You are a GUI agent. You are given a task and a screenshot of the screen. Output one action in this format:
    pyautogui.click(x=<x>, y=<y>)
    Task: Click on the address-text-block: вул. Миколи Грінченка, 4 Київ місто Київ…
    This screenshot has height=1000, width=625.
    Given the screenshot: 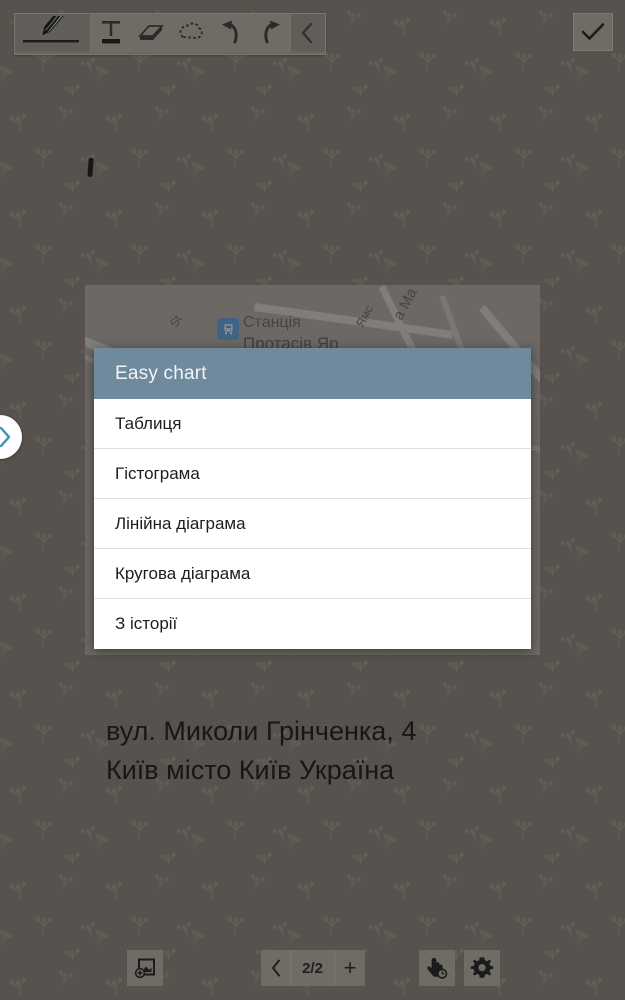 What is the action you would take?
    pyautogui.click(x=326, y=751)
    